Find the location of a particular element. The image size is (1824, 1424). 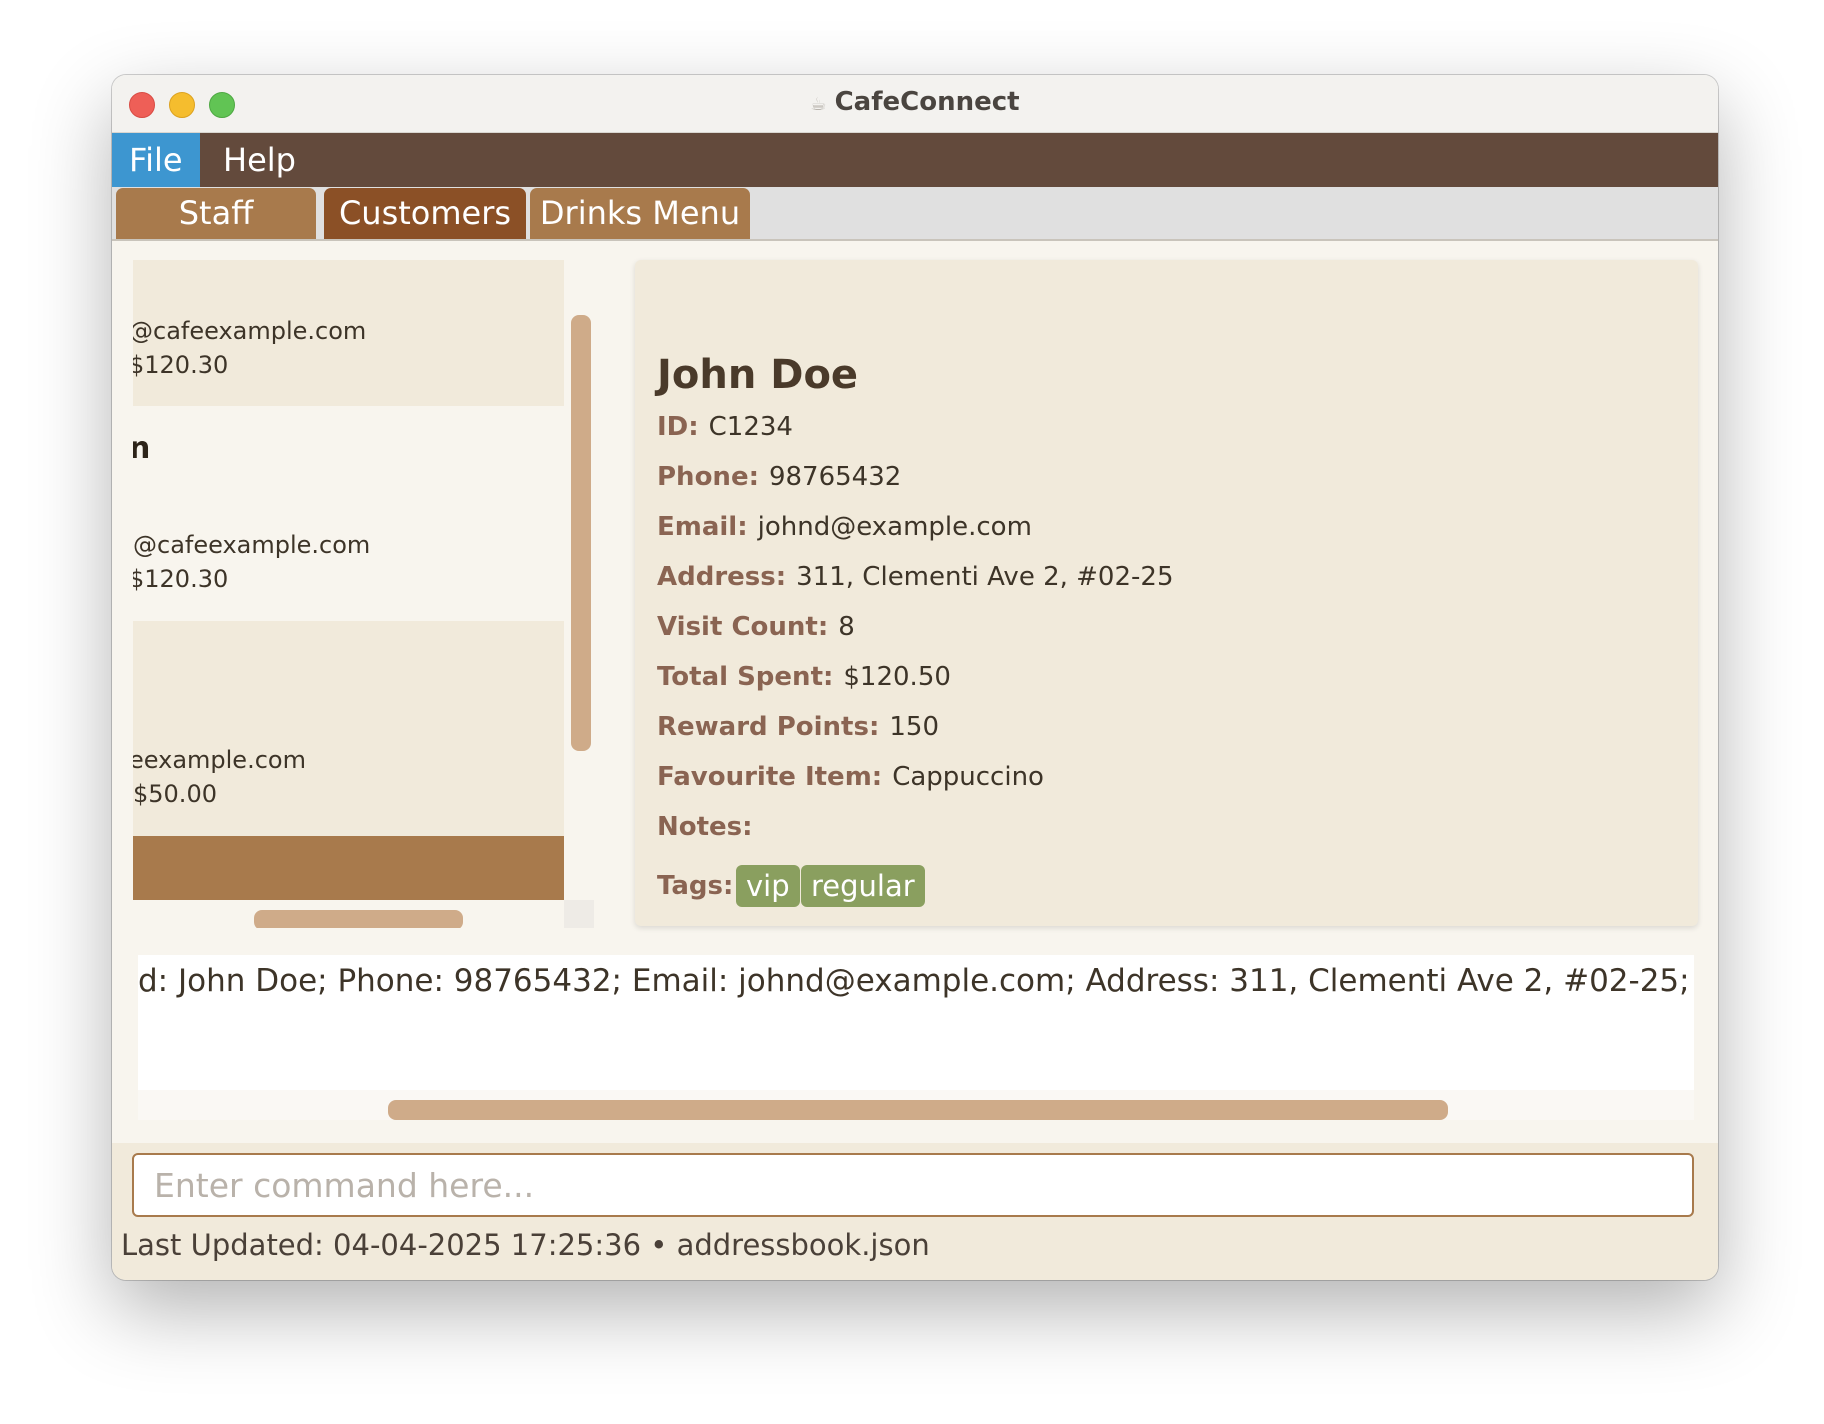

field-email: Email: johnd@example.com is located at coordinates (844, 527).